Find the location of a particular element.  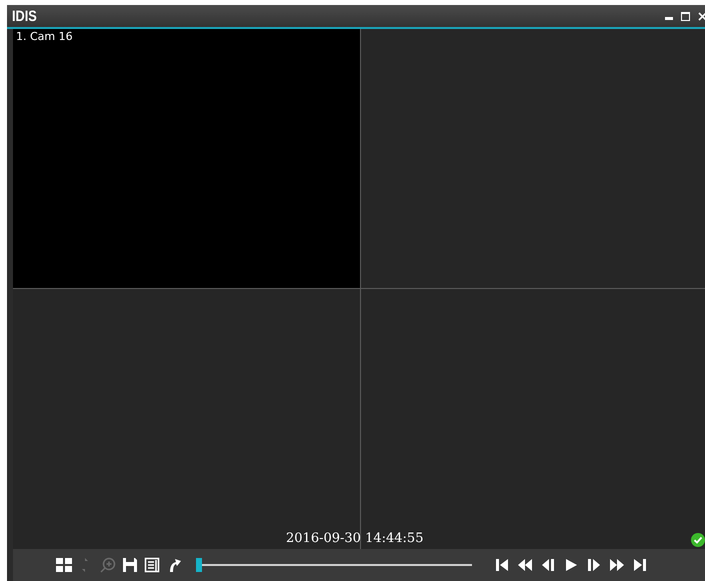

close-icon is located at coordinates (701, 16).